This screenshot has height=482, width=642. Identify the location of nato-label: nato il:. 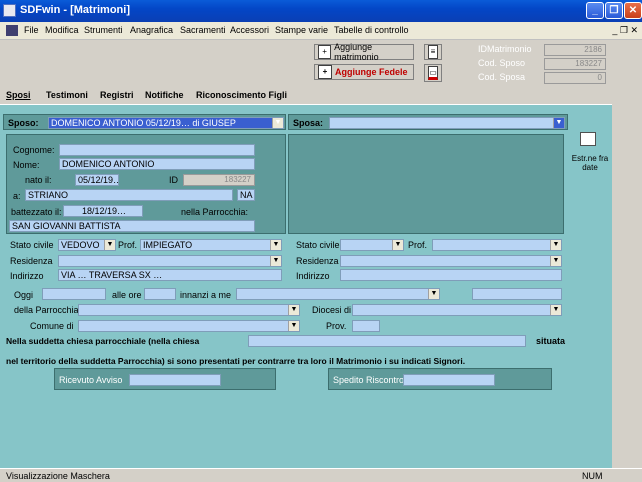
(38, 180).